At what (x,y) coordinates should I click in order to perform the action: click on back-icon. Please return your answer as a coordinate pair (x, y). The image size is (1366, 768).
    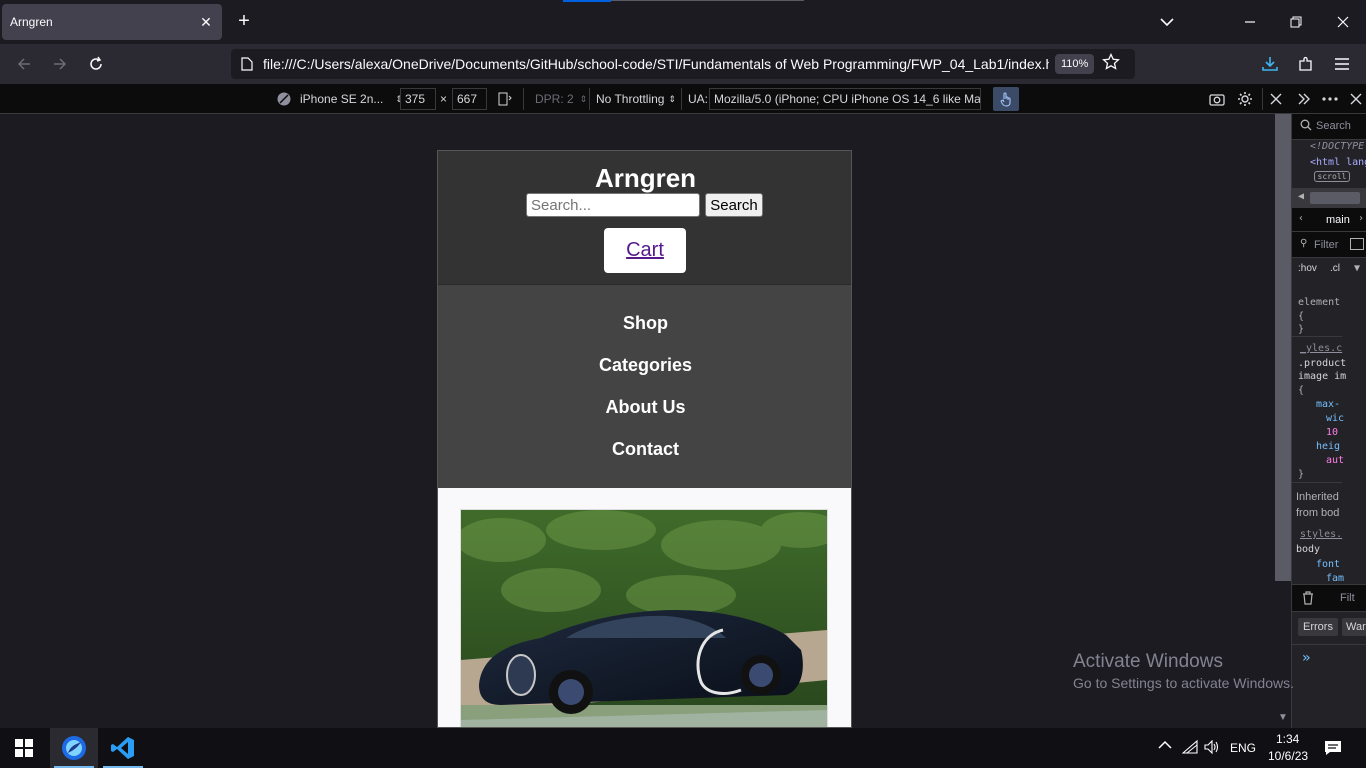
    Looking at the image, I should click on (24, 64).